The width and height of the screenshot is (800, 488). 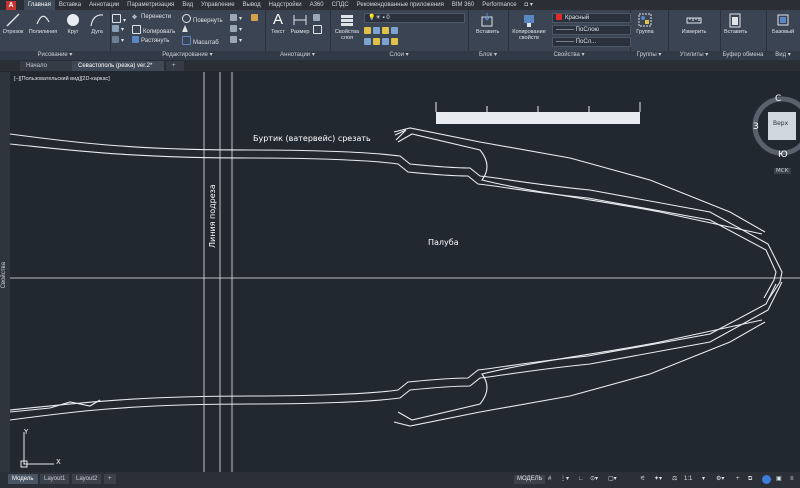 I want to click on table-button, so click(x=318, y=30).